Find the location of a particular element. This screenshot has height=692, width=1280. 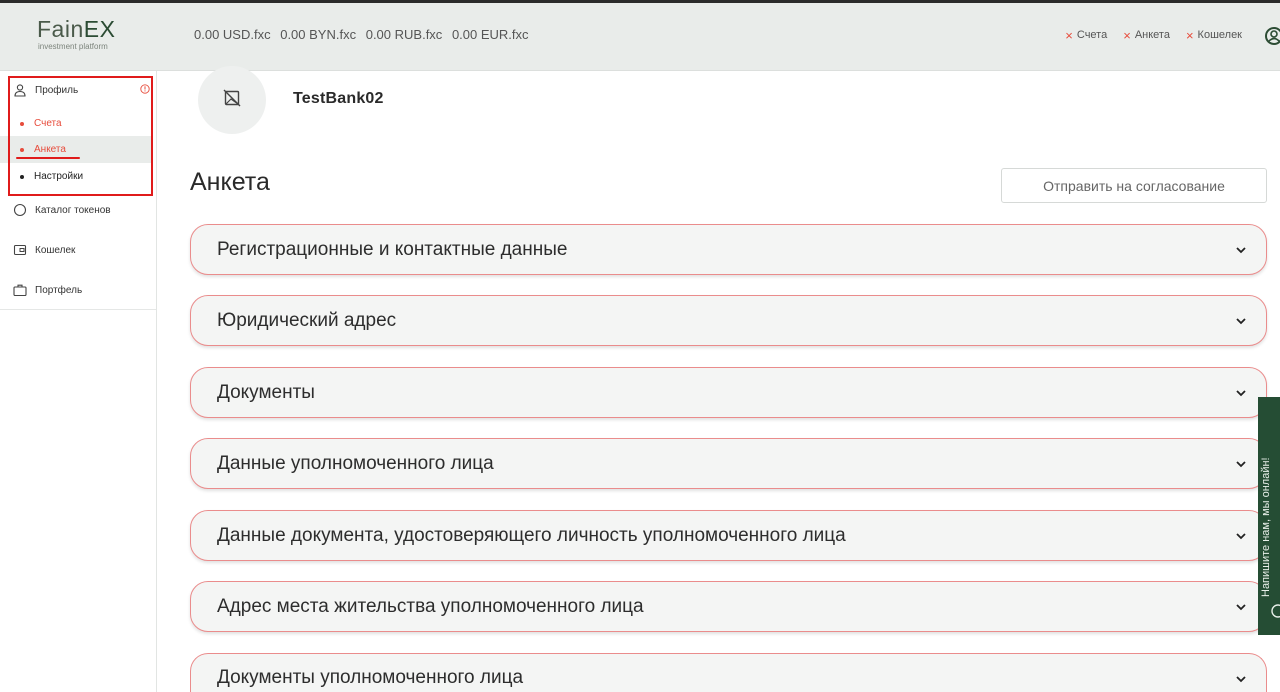

company-avatar is located at coordinates (232, 100).